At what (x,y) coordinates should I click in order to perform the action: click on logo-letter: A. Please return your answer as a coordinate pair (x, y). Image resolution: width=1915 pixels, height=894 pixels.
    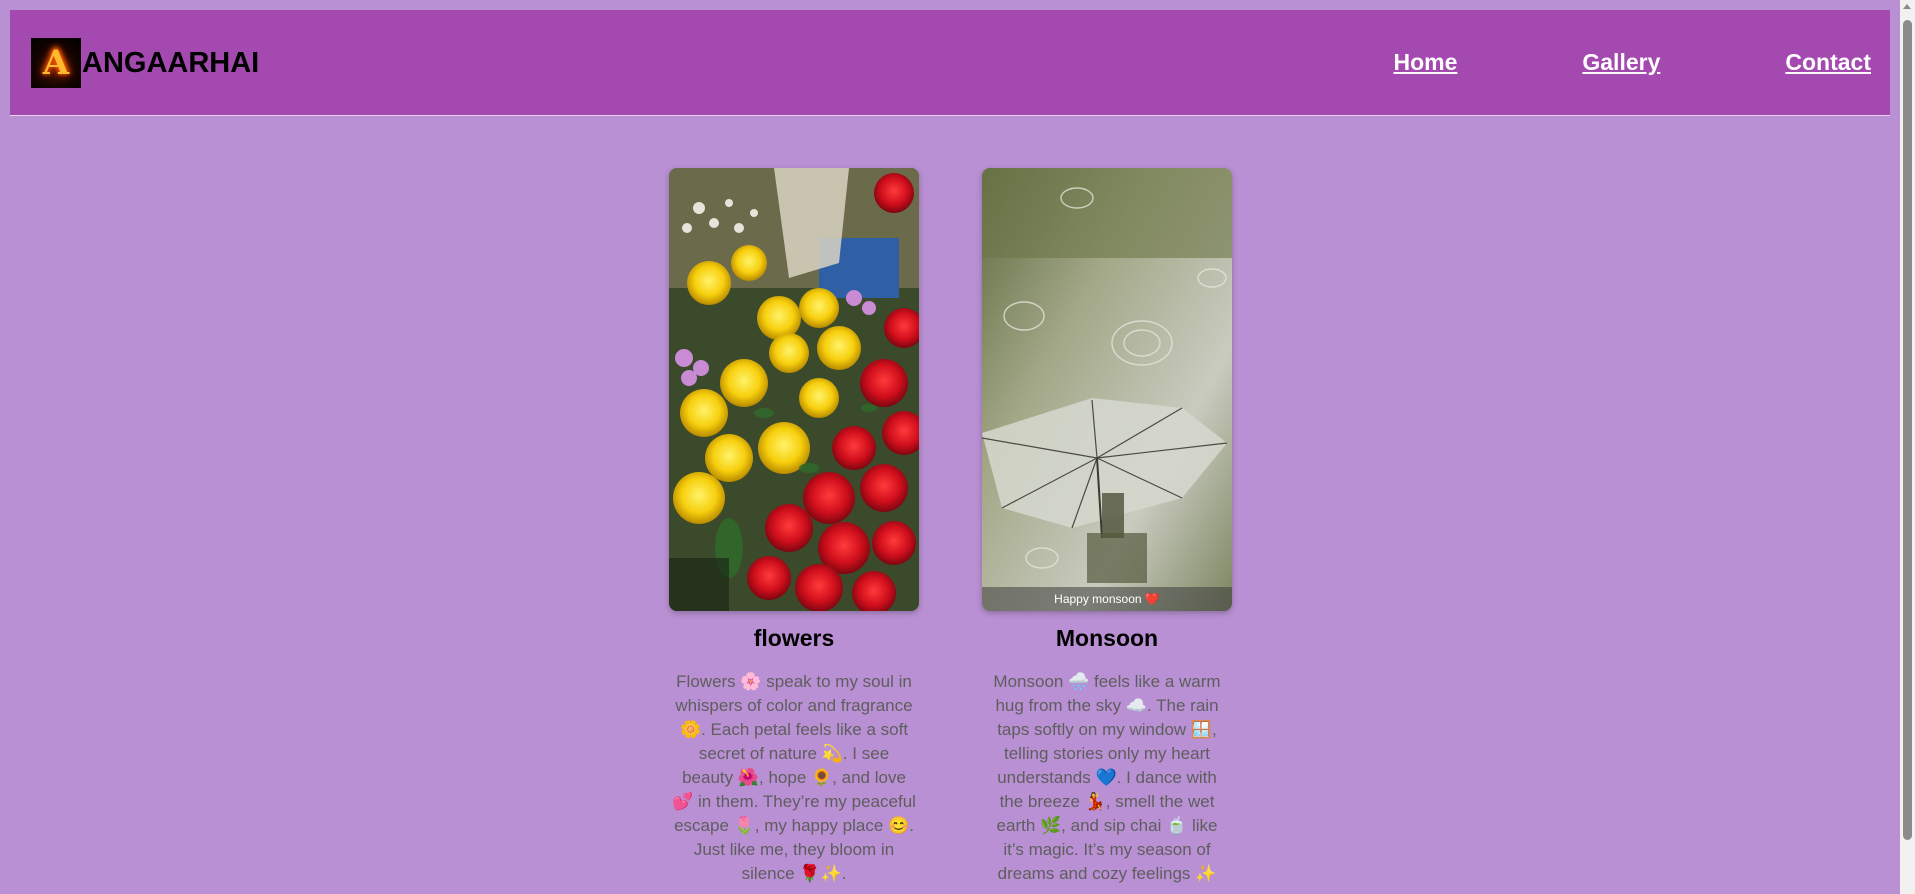
    Looking at the image, I should click on (56, 63).